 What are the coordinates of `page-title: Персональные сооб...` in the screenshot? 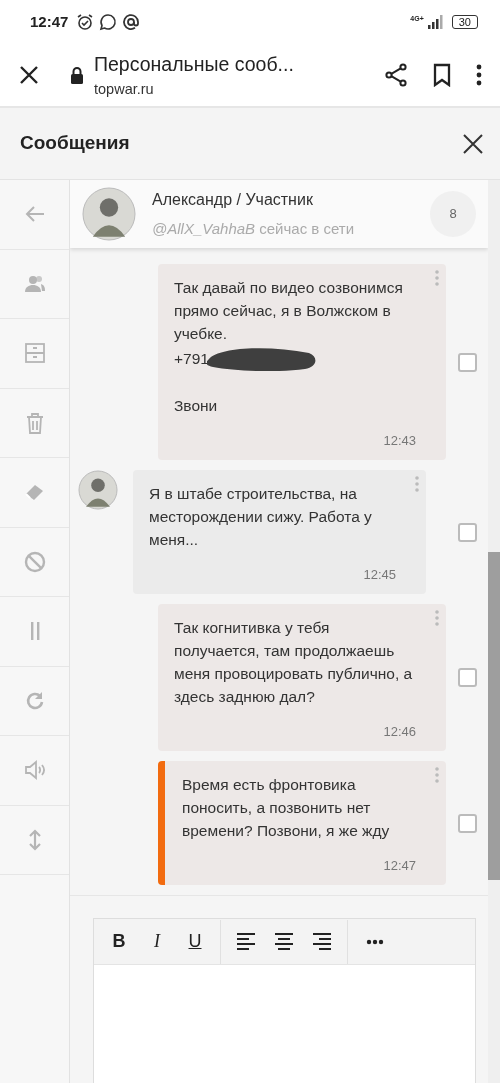 It's located at (194, 64).